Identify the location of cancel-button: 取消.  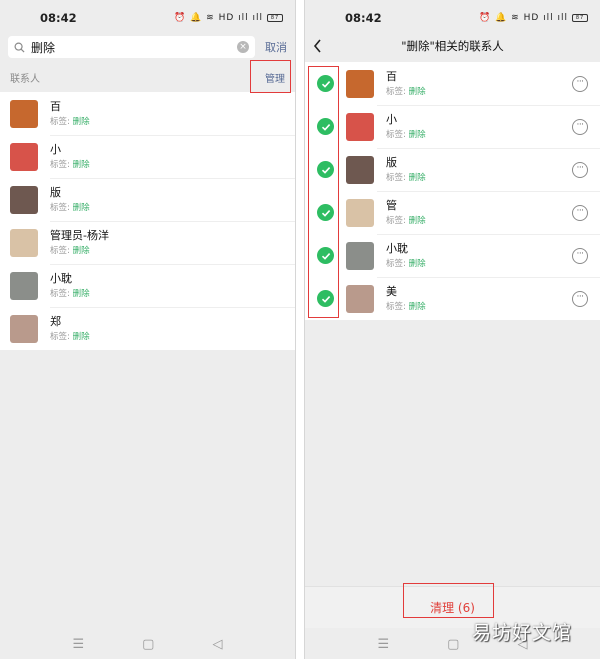
(276, 47).